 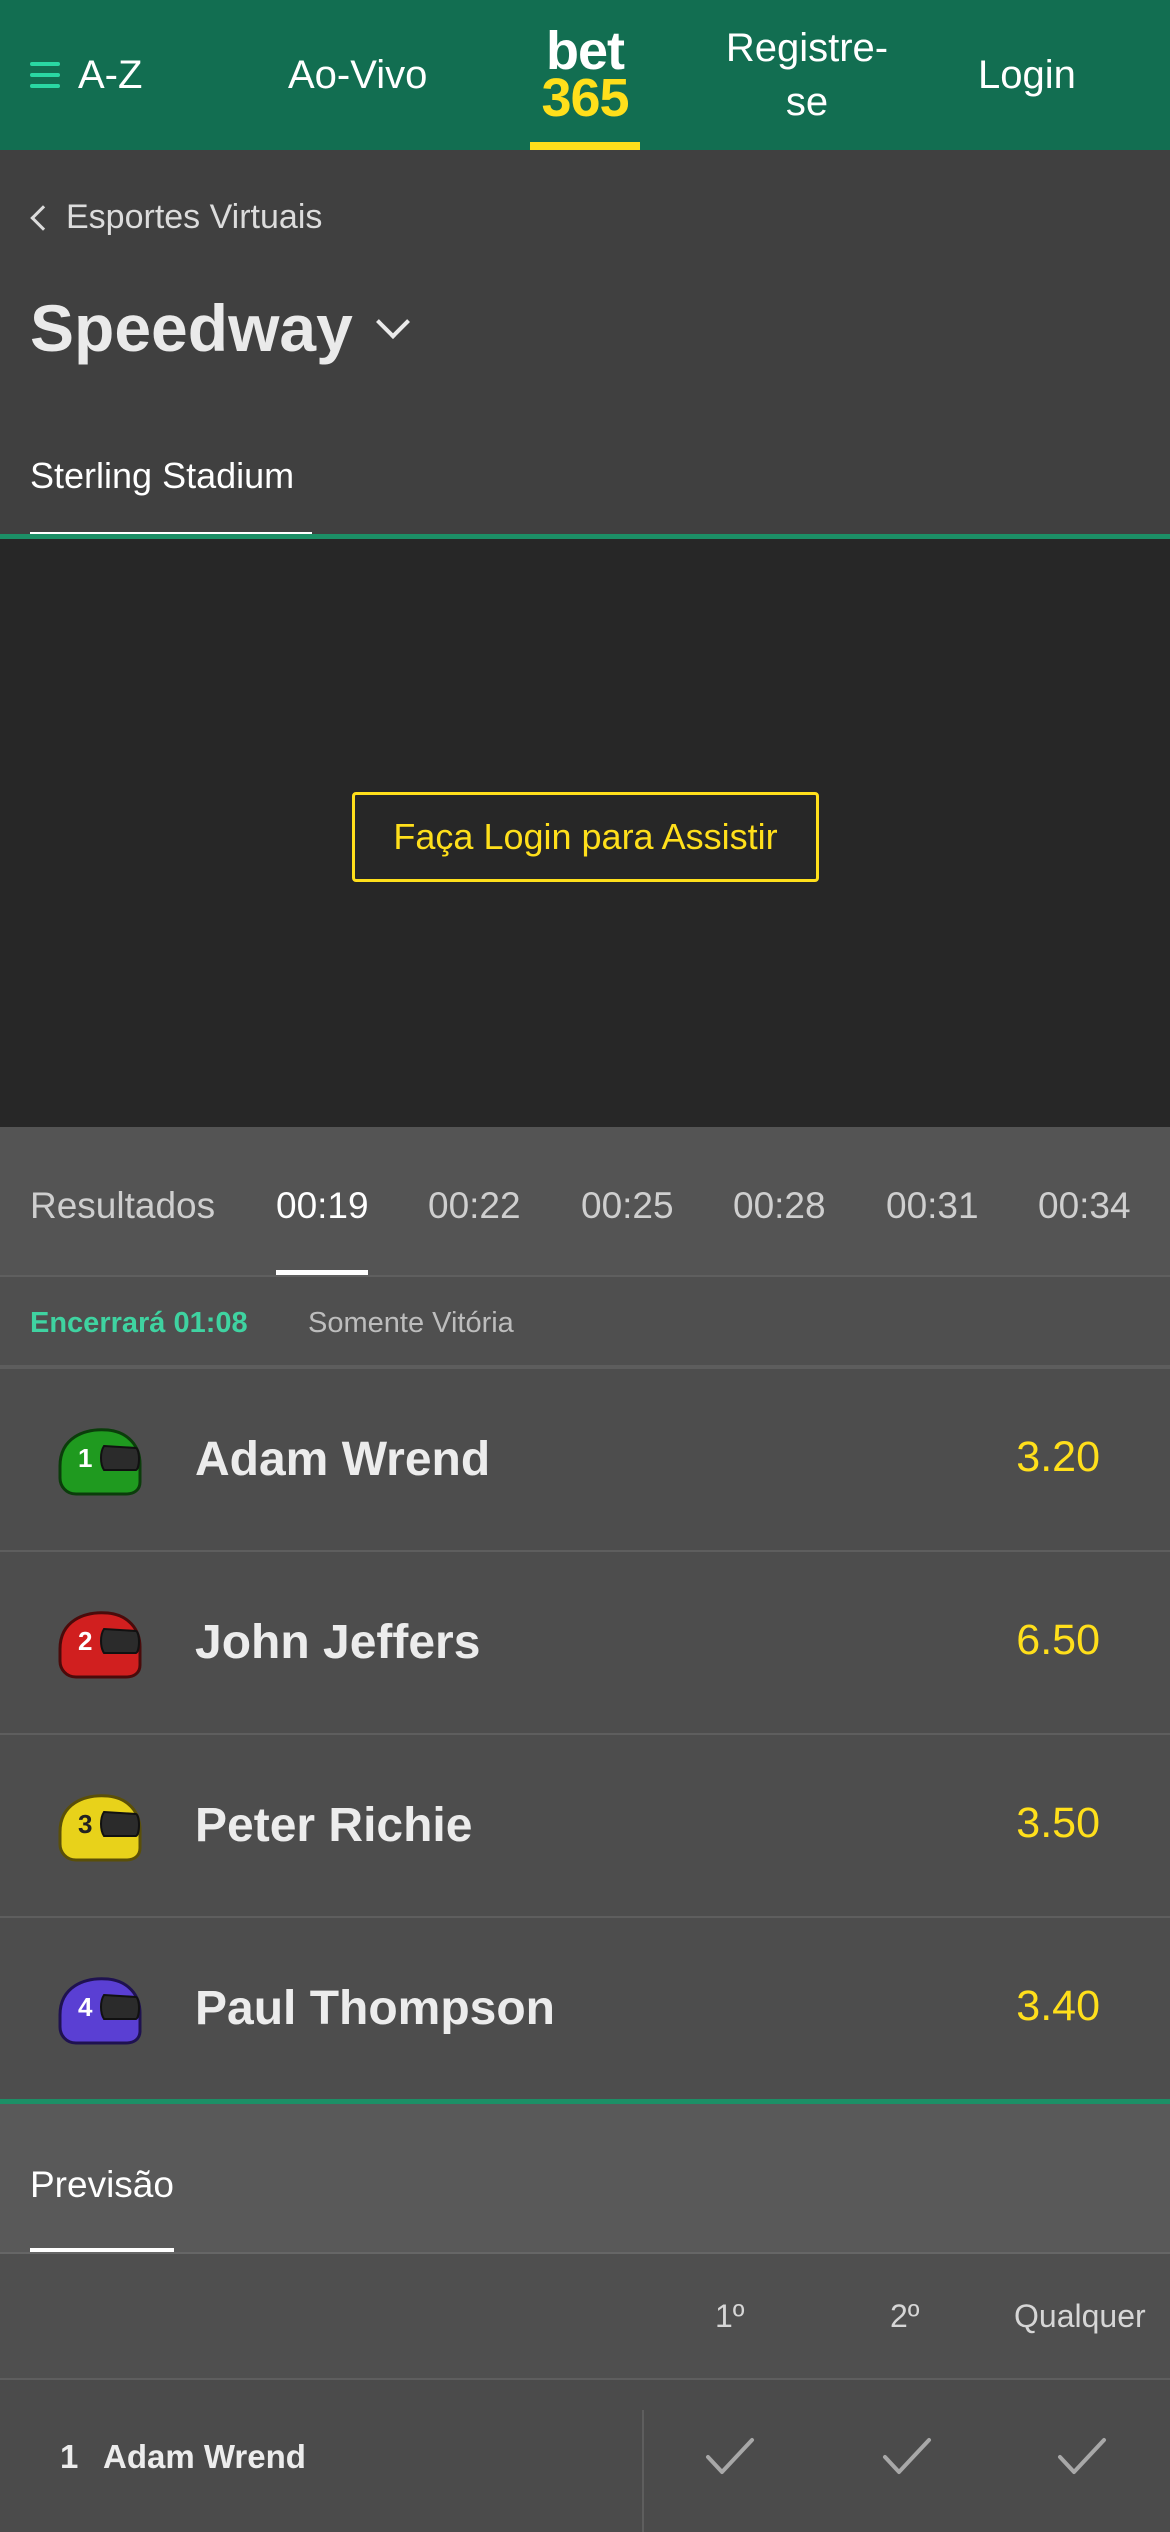 I want to click on back-label: Esportes Virtuais, so click(x=194, y=217).